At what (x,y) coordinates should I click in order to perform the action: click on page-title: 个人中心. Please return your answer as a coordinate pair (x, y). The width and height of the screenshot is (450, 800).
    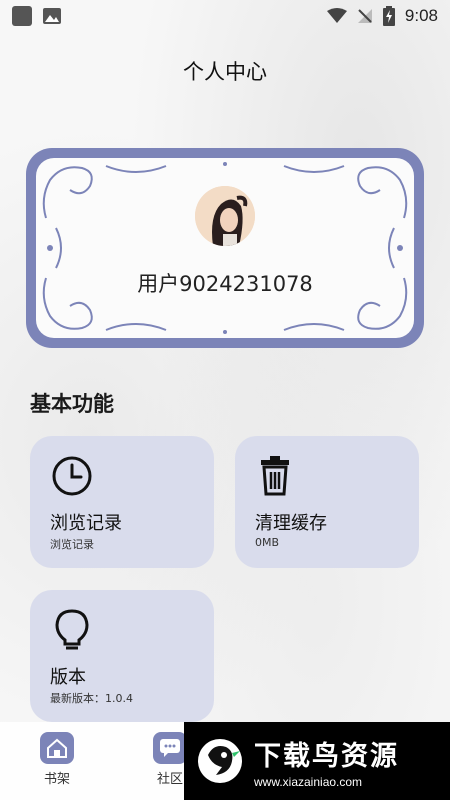
    Looking at the image, I should click on (225, 72).